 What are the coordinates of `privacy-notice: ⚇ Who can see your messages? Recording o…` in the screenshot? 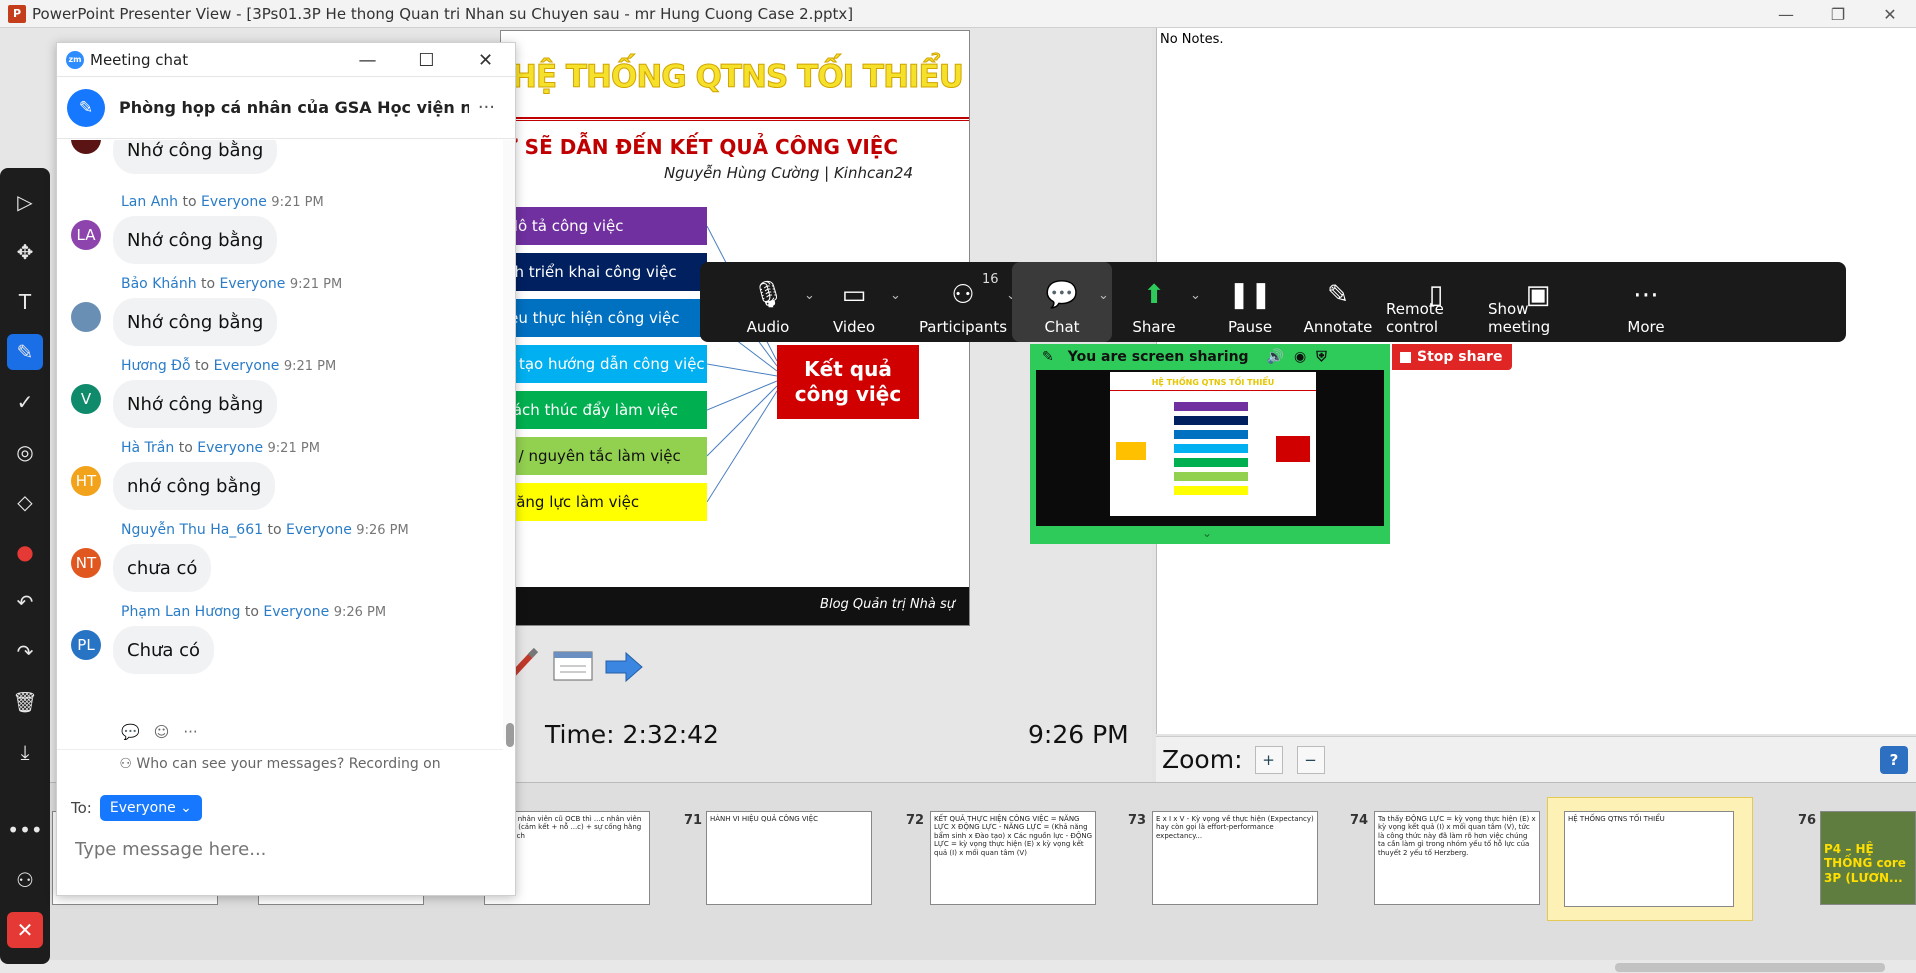 It's located at (280, 763).